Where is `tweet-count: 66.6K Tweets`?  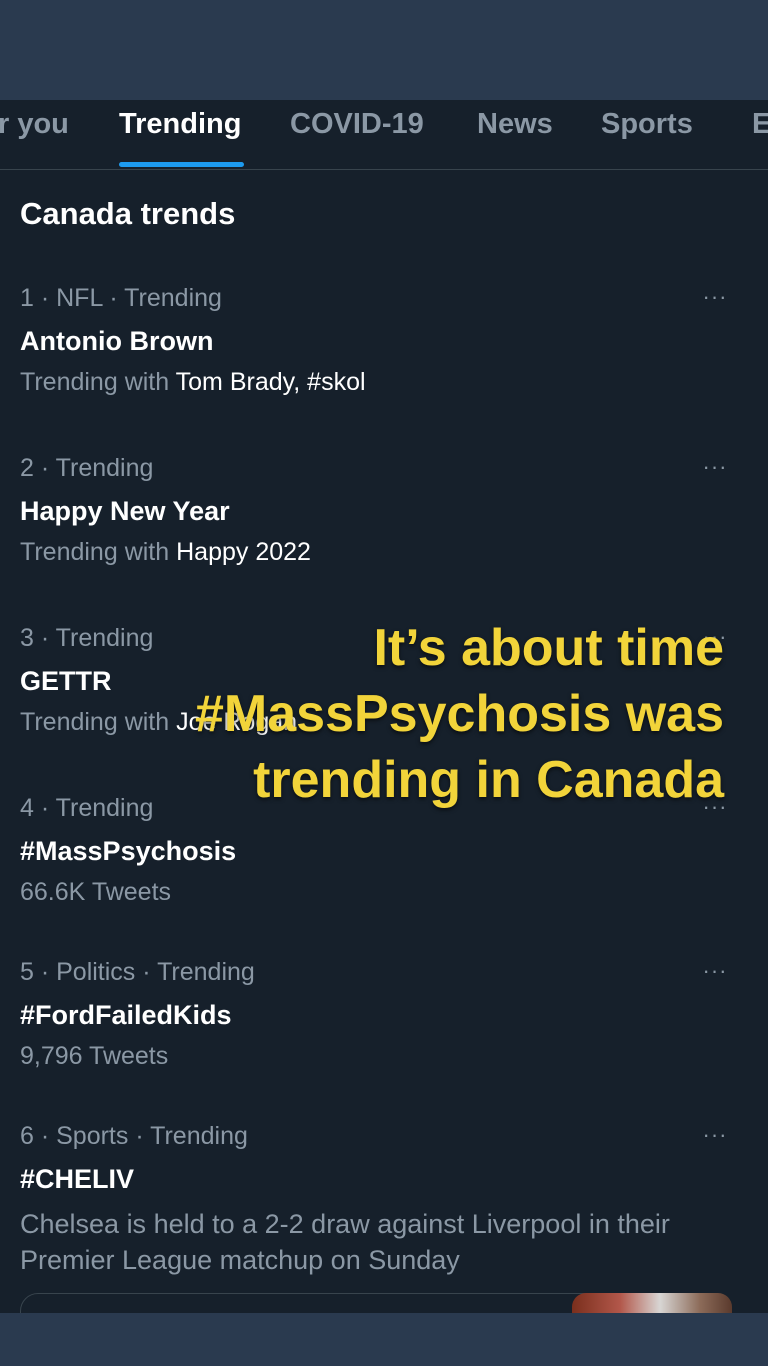 tweet-count: 66.6K Tweets is located at coordinates (96, 892).